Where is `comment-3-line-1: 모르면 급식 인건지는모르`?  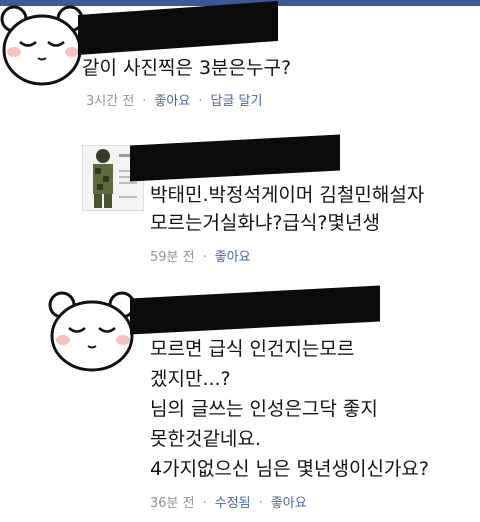
comment-3-line-1: 모르면 급식 인건지는모르 is located at coordinates (252, 349).